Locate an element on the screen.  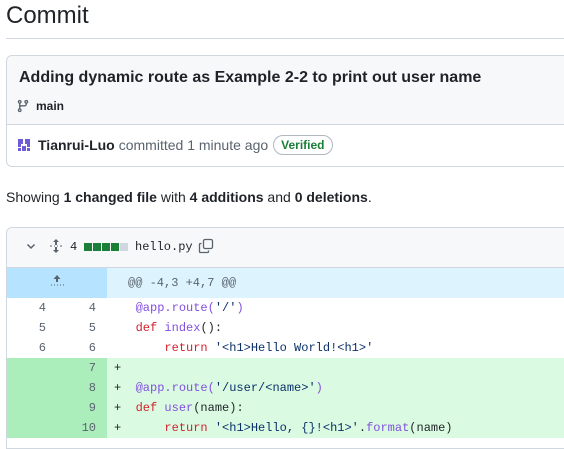
copy-path-button is located at coordinates (206, 246).